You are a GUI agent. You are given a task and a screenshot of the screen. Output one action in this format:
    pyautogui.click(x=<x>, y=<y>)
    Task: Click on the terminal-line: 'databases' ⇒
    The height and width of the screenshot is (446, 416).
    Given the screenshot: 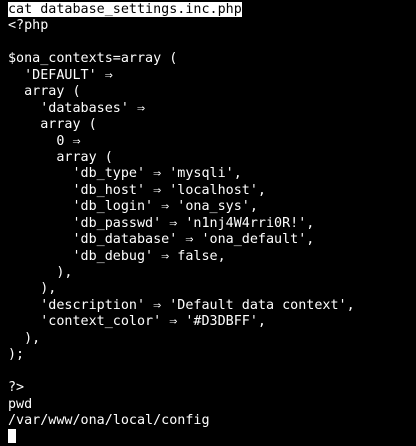 What is the action you would take?
    pyautogui.click(x=77, y=108)
    